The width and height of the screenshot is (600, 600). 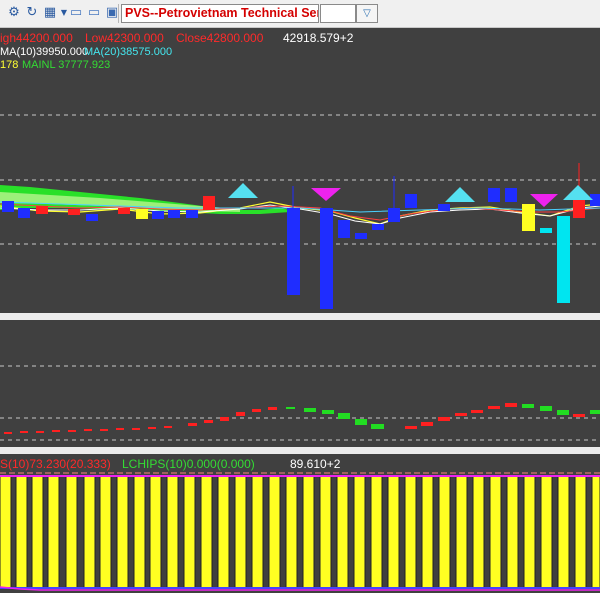 I want to click on folder-icon: ▭, so click(x=76, y=13).